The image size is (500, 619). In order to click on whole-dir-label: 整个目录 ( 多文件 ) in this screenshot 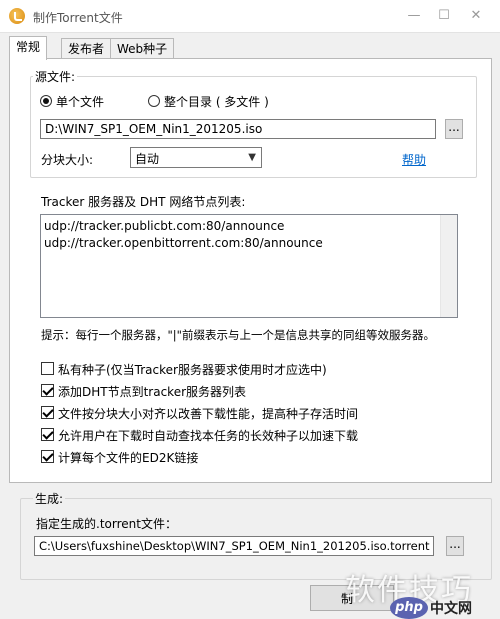, I will do `click(216, 102)`.